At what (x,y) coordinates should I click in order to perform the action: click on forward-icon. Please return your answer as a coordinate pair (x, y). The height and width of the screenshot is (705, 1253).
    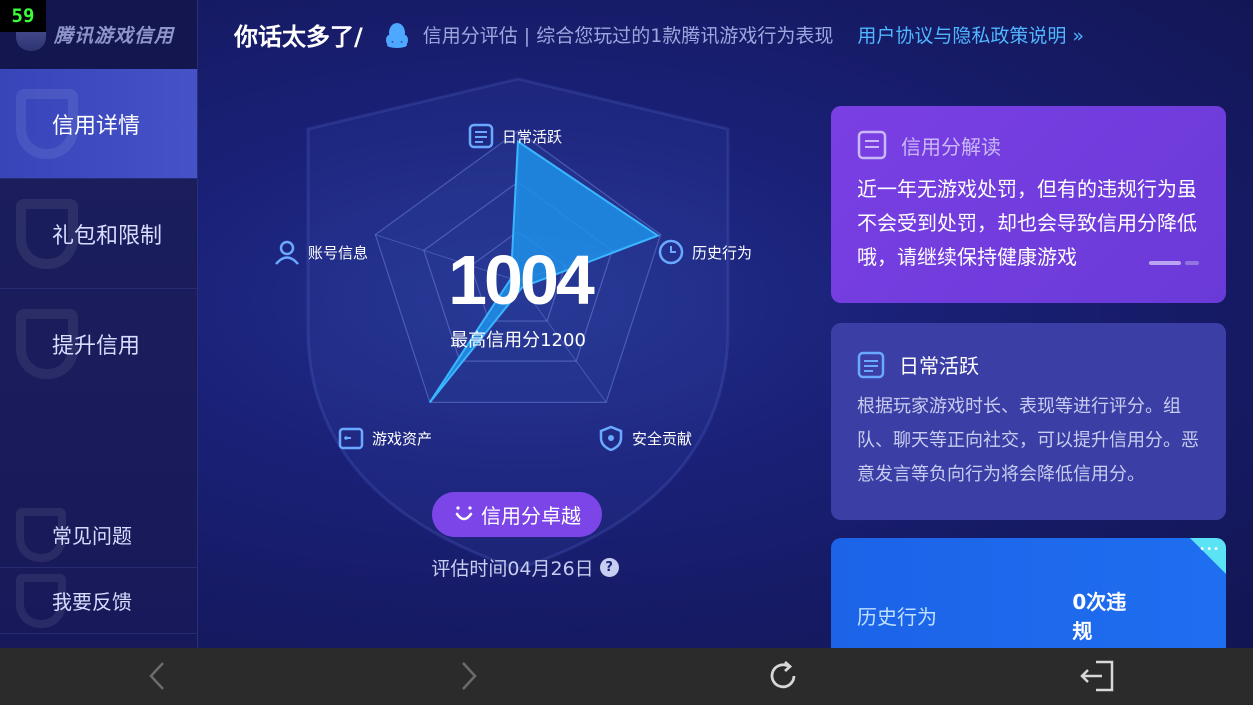
    Looking at the image, I should click on (469, 676).